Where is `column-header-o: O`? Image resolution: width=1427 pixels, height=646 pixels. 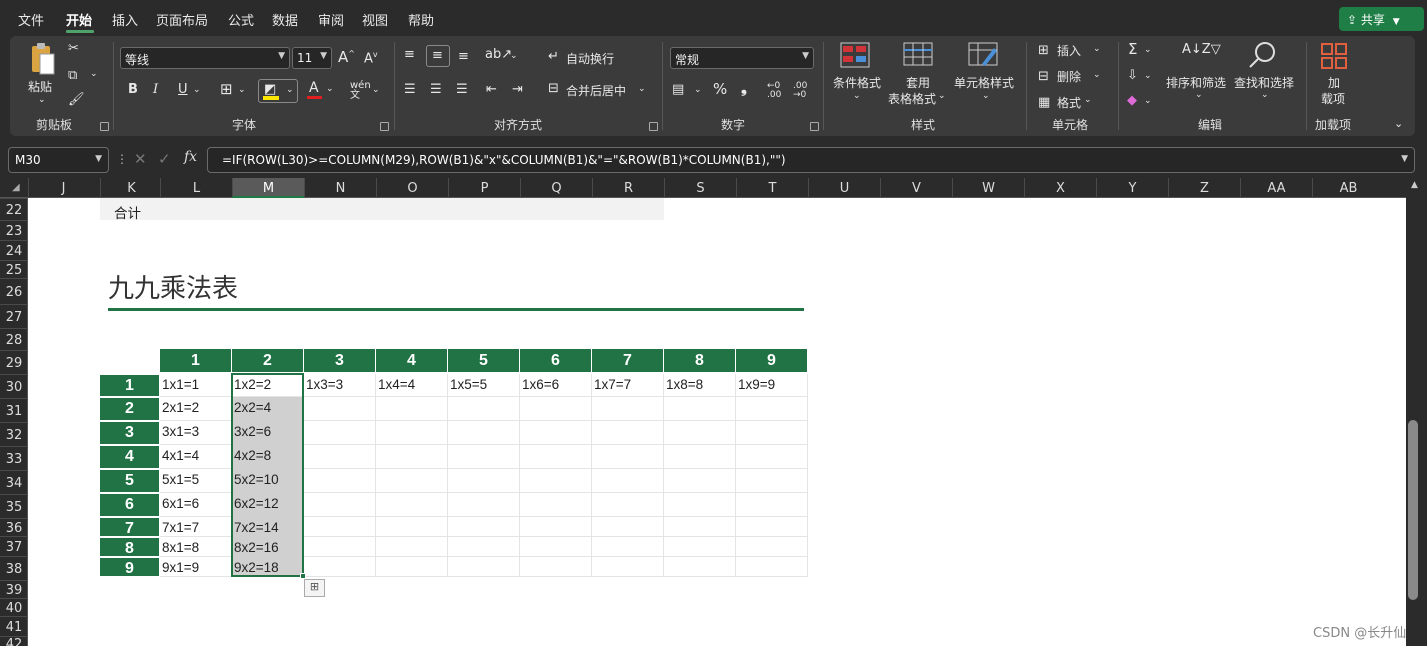
column-header-o: O is located at coordinates (412, 188).